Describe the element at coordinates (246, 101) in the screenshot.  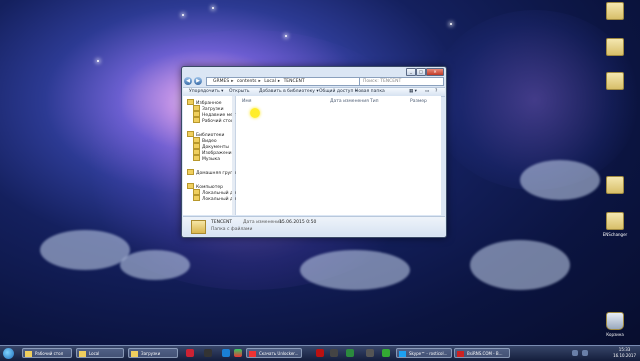
I see `column-header-name: Имя` at that location.